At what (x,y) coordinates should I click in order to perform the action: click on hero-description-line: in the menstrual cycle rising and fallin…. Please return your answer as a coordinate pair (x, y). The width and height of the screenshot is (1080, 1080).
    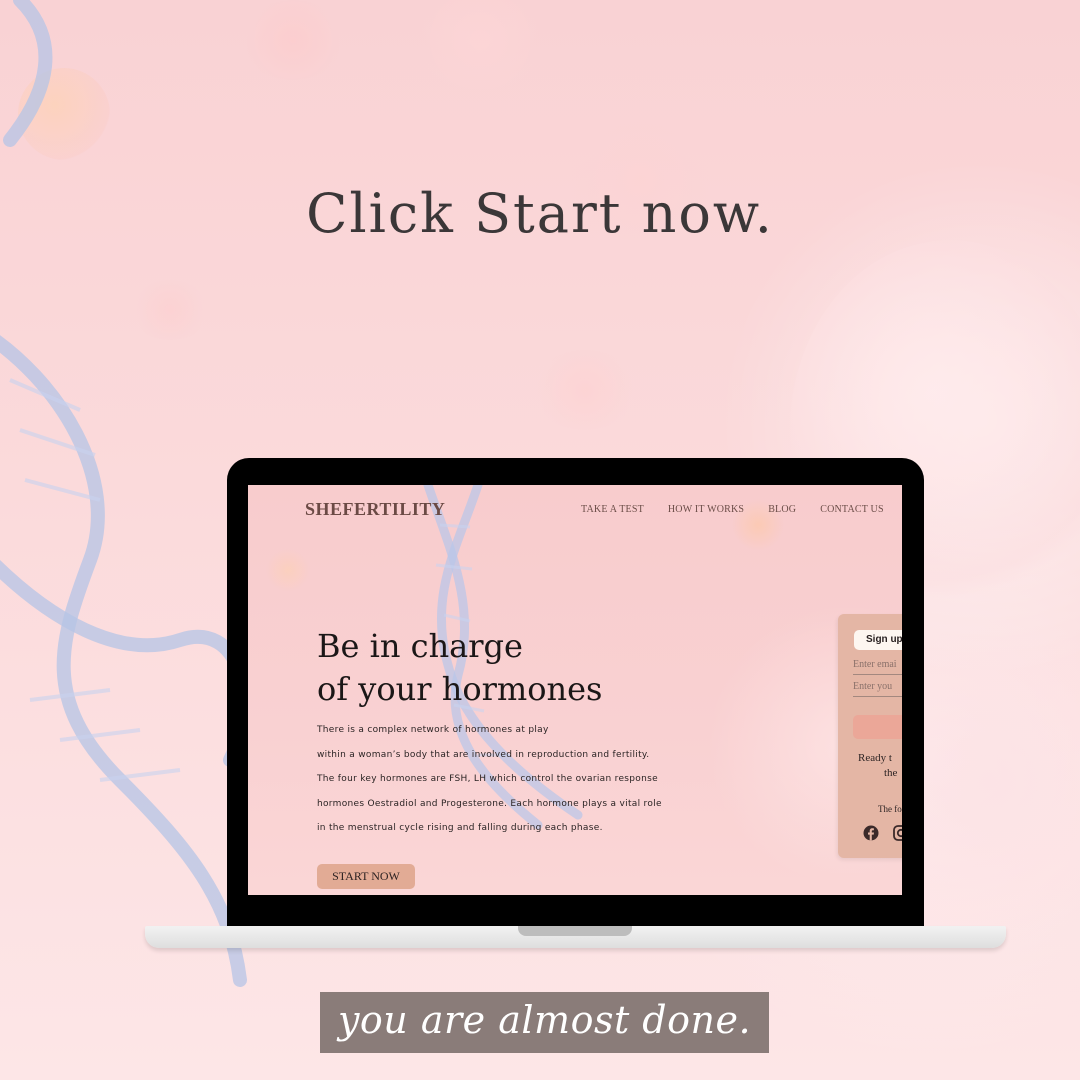
    Looking at the image, I should click on (460, 828).